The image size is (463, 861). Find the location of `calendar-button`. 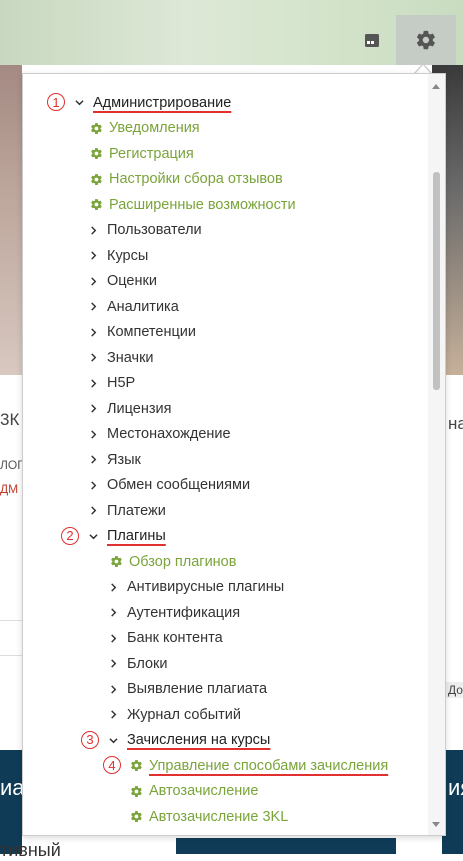

calendar-button is located at coordinates (372, 40).